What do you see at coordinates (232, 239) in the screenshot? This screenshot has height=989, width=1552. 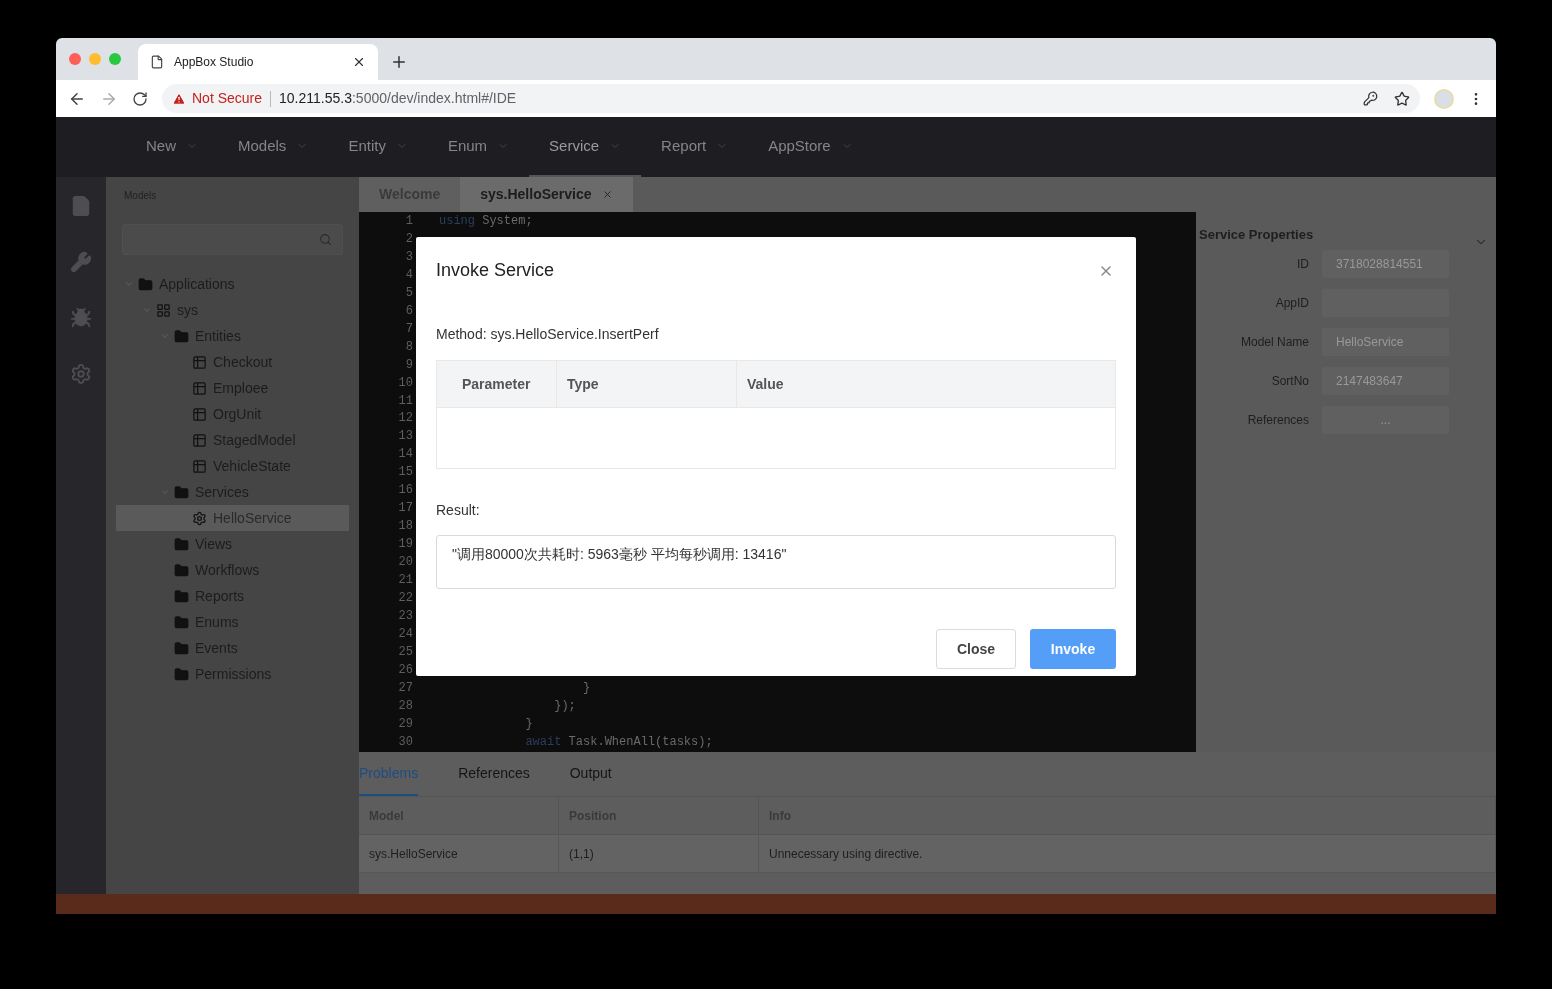 I see `search-field` at bounding box center [232, 239].